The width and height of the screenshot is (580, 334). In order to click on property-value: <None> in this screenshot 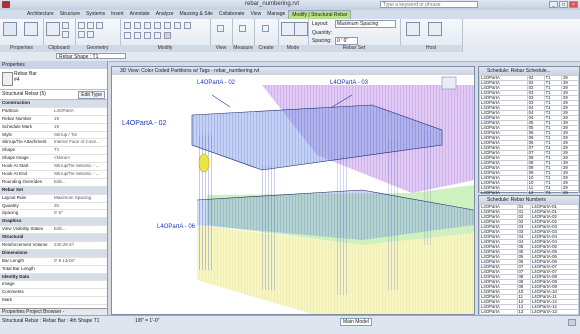, I will do `click(80, 158)`.